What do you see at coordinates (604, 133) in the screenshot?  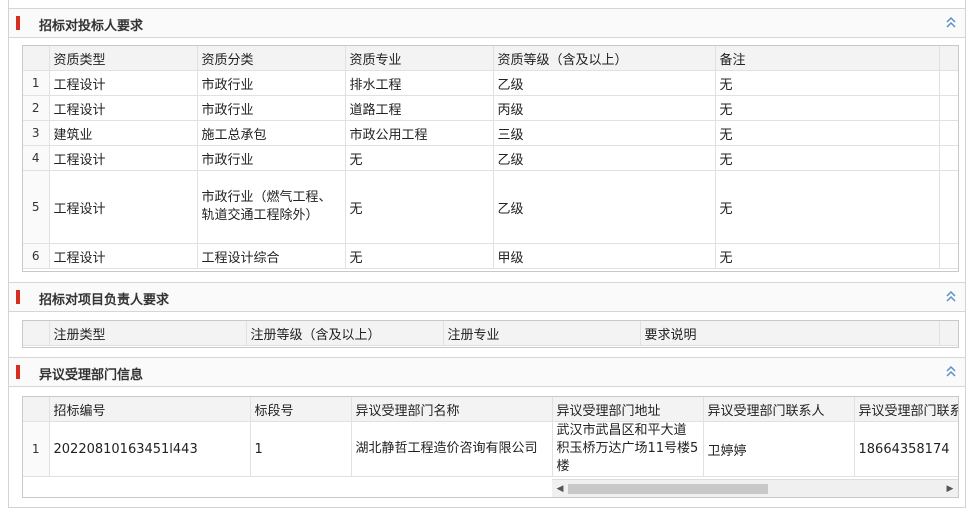 I see `cell-grade: 三级` at bounding box center [604, 133].